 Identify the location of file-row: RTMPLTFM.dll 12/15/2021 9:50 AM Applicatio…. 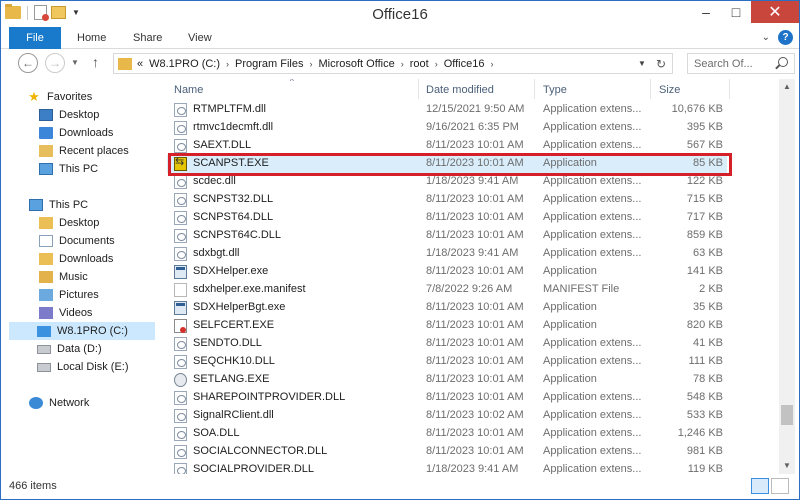
(447, 110).